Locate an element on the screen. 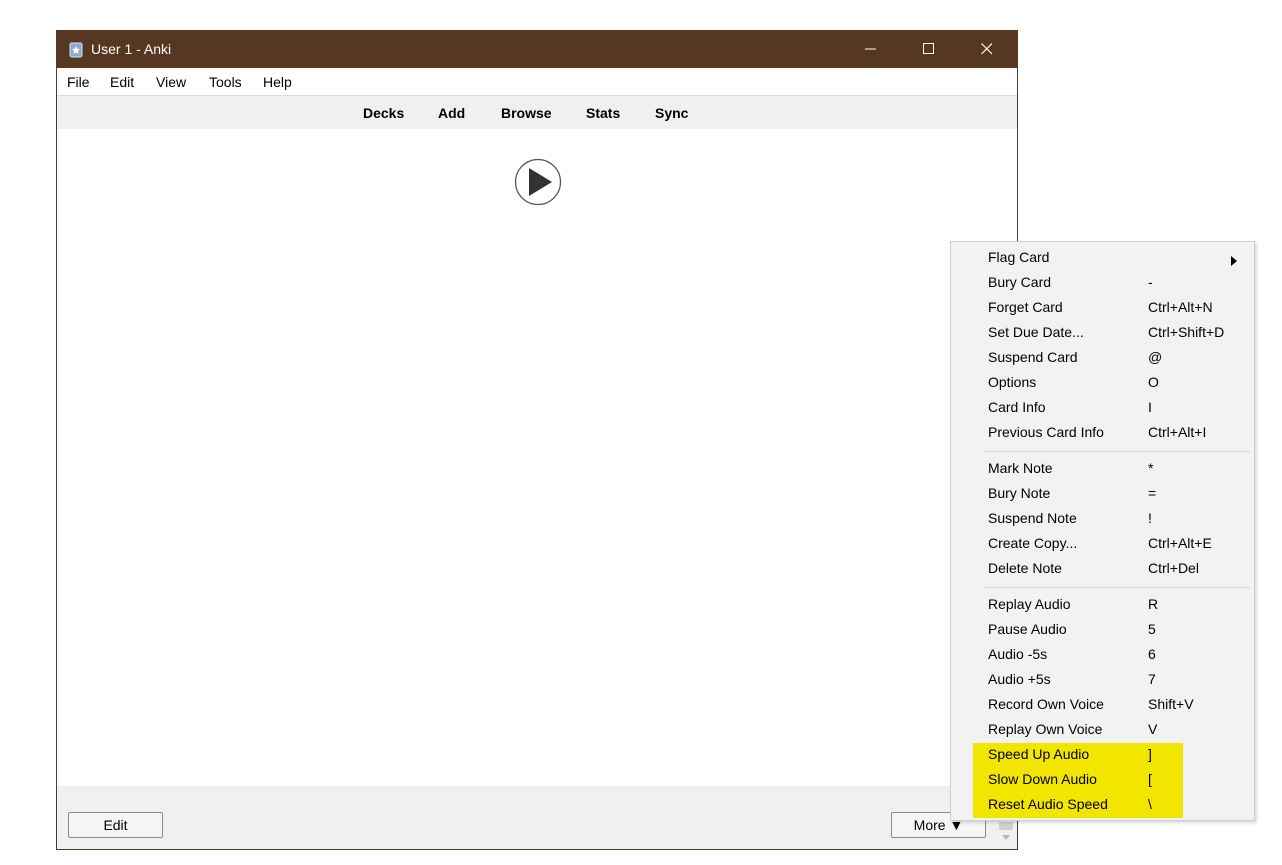 This screenshot has height=865, width=1282. menu-item-shortcut: Ctrl+Alt+E is located at coordinates (1180, 543).